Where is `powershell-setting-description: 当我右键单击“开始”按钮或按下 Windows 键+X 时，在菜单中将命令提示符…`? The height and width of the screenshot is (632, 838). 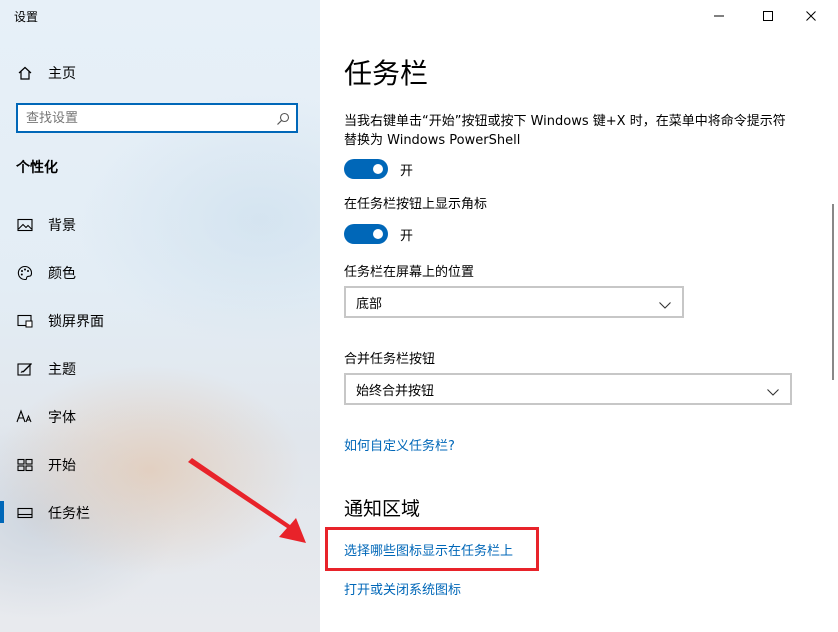 powershell-setting-description: 当我右键单击“开始”按钮或按下 Windows 键+X 时，在菜单中将命令提示符… is located at coordinates (565, 131).